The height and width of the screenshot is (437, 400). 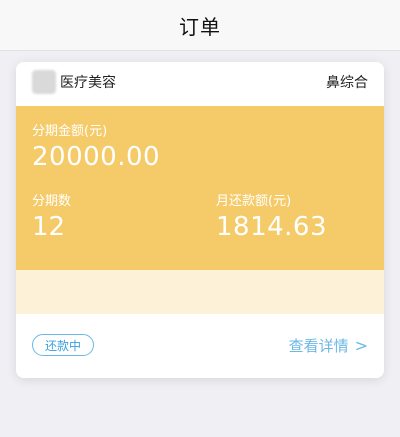 What do you see at coordinates (96, 157) in the screenshot?
I see `installment-amount-value: 20000.00` at bounding box center [96, 157].